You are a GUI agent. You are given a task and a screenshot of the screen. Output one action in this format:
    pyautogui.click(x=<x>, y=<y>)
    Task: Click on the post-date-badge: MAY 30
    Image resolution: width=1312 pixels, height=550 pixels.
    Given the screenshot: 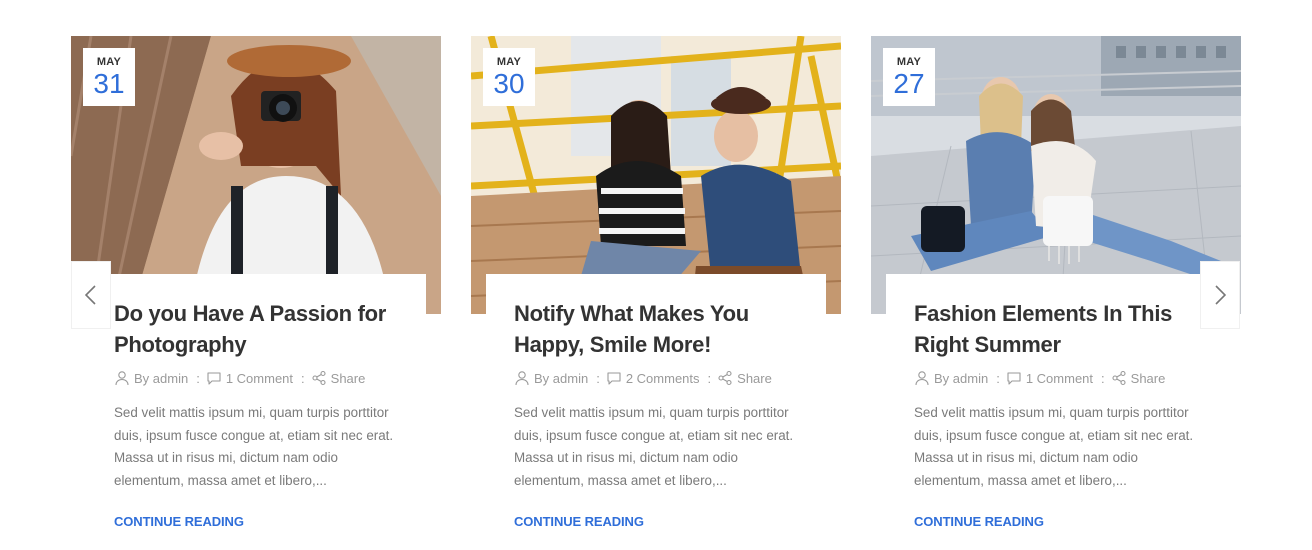 What is the action you would take?
    pyautogui.click(x=509, y=77)
    